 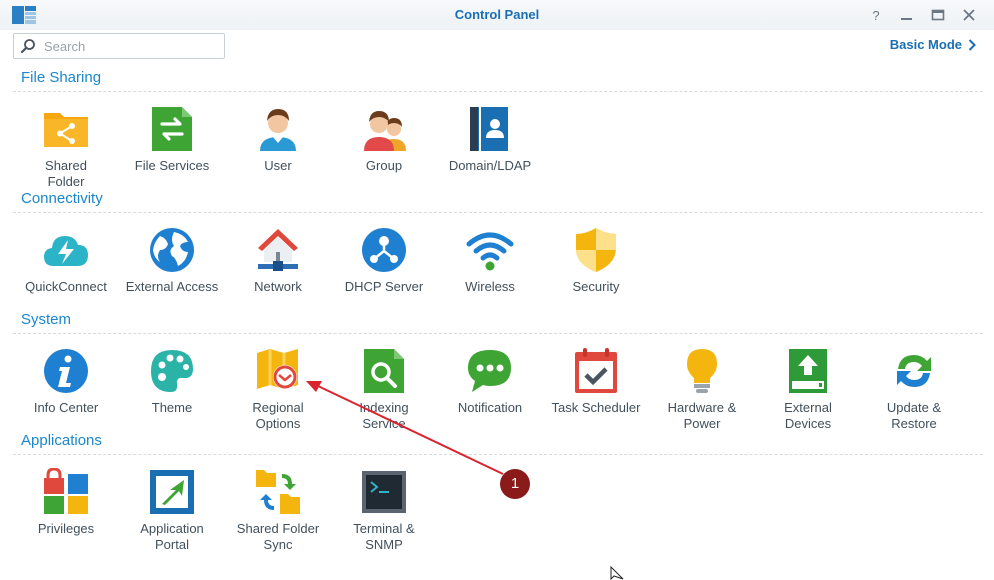 I want to click on notification-icon, so click(x=489, y=371).